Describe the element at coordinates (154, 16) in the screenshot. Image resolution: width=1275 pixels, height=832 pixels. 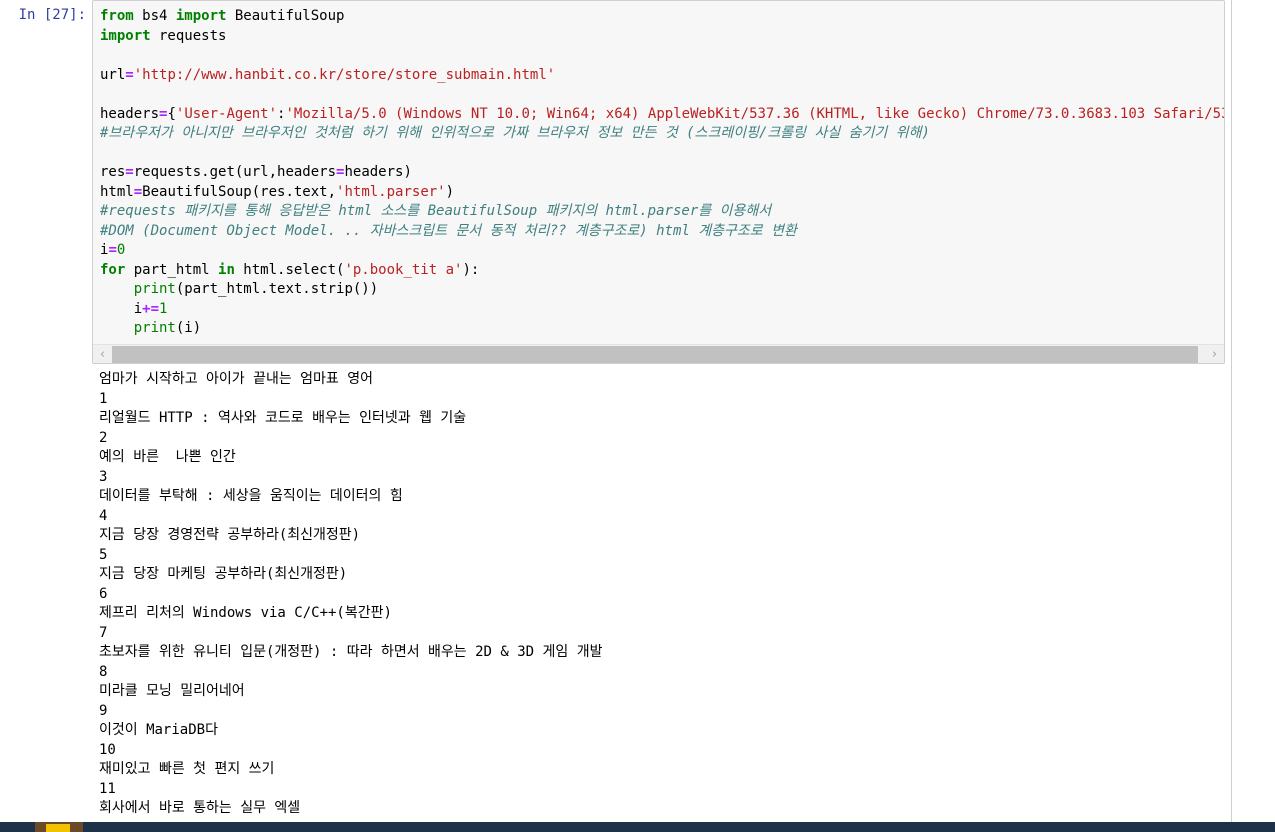
I see `code-token: bs4` at that location.